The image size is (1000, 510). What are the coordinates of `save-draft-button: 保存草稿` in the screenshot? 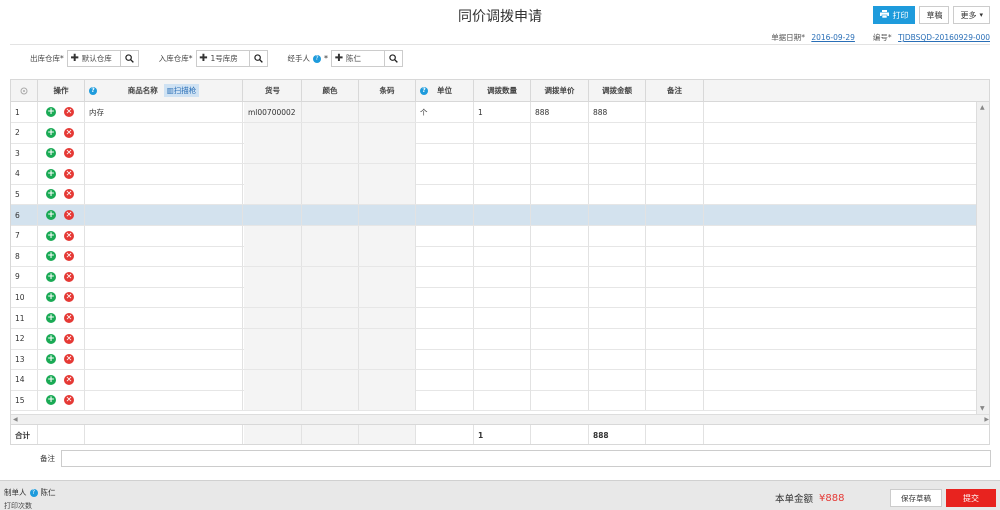 It's located at (916, 498).